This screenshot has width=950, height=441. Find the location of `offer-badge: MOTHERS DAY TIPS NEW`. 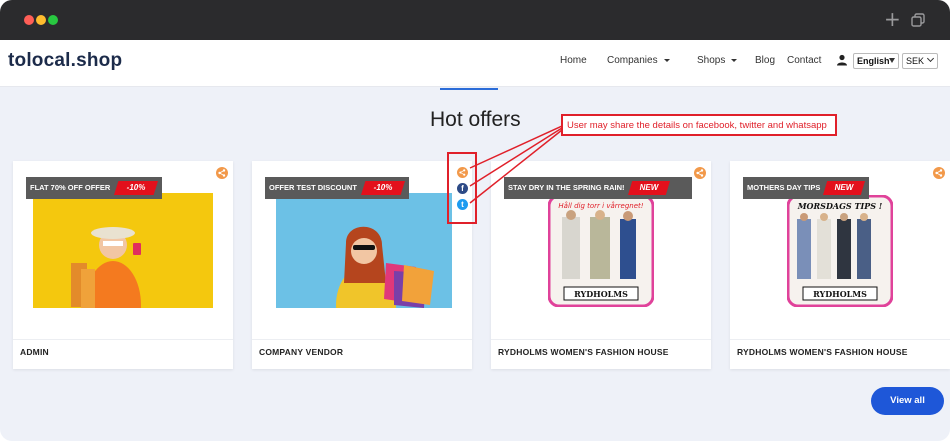

offer-badge: MOTHERS DAY TIPS NEW is located at coordinates (806, 188).